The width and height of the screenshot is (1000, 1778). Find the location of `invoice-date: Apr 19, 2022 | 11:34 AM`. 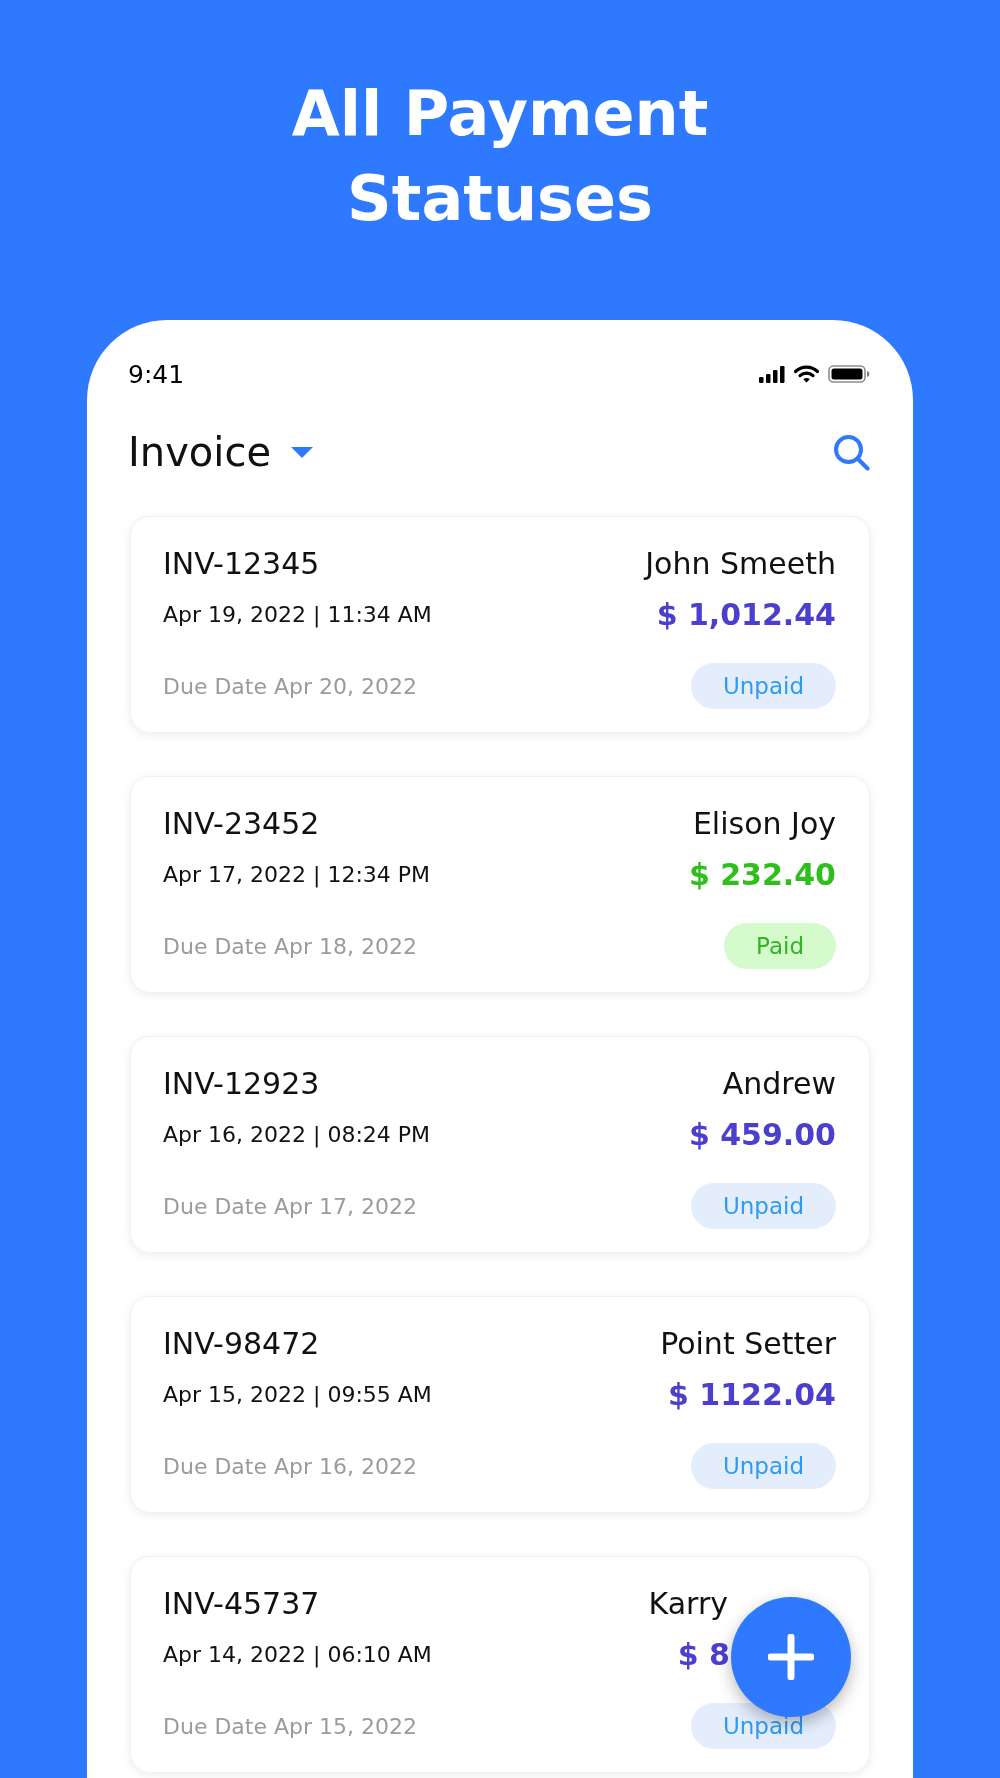

invoice-date: Apr 19, 2022 | 11:34 AM is located at coordinates (298, 614).